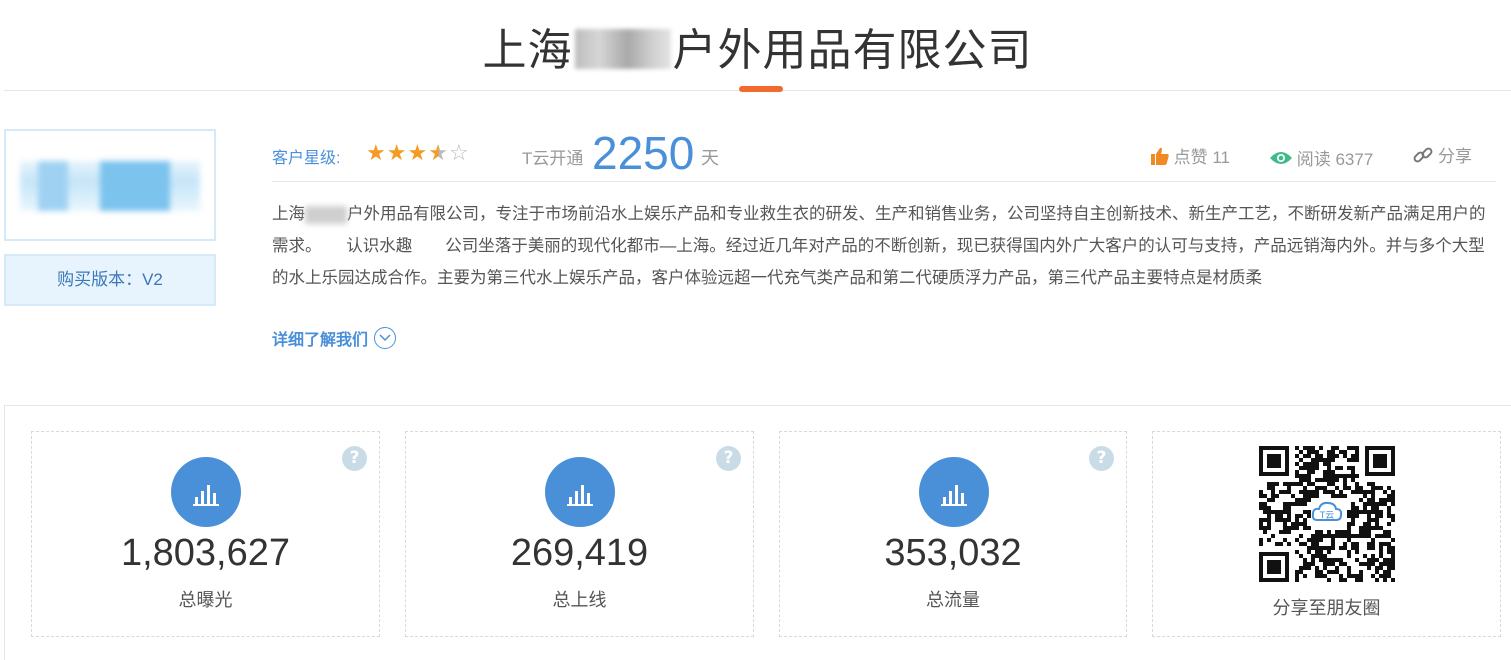 The width and height of the screenshot is (1511, 660). I want to click on company-logo, so click(110, 185).